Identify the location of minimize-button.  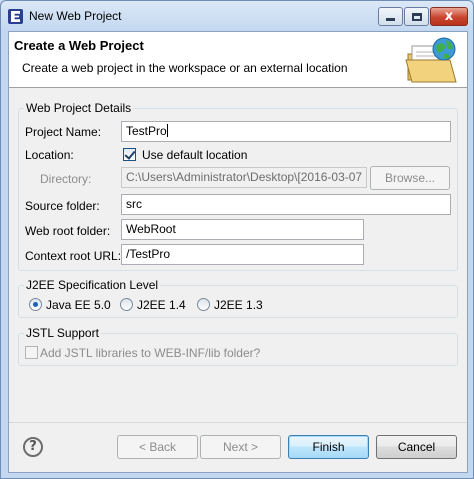
(390, 16).